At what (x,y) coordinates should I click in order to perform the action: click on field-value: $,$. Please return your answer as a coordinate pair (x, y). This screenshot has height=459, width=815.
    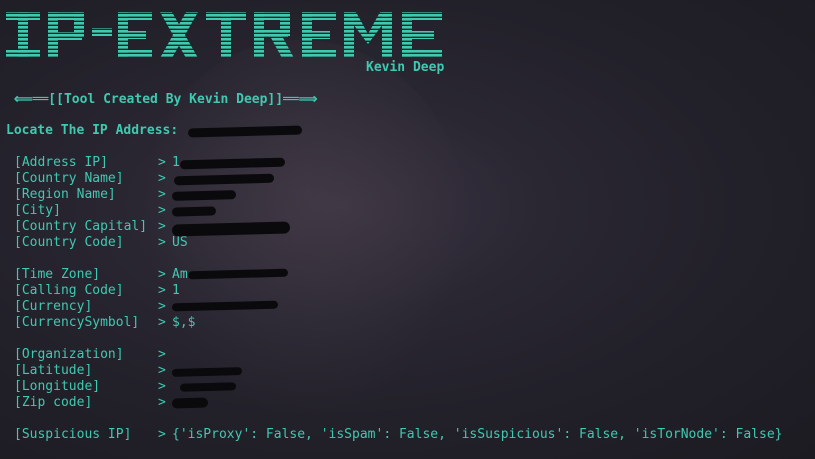
    Looking at the image, I should click on (184, 322).